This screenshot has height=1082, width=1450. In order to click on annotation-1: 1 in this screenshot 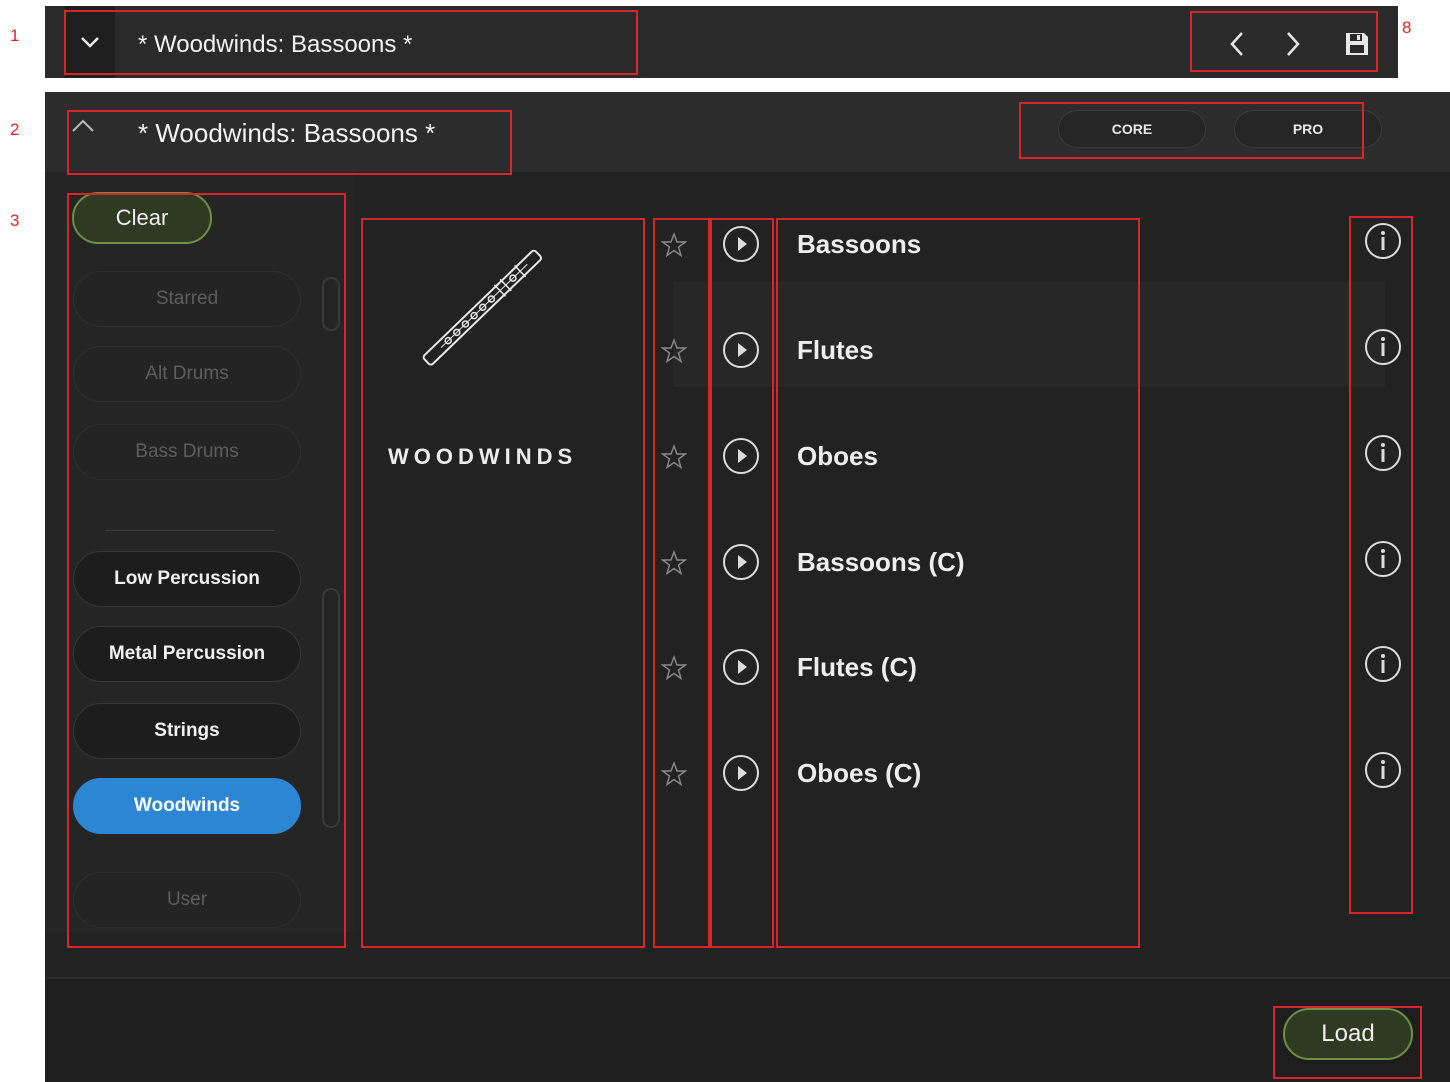, I will do `click(15, 35)`.